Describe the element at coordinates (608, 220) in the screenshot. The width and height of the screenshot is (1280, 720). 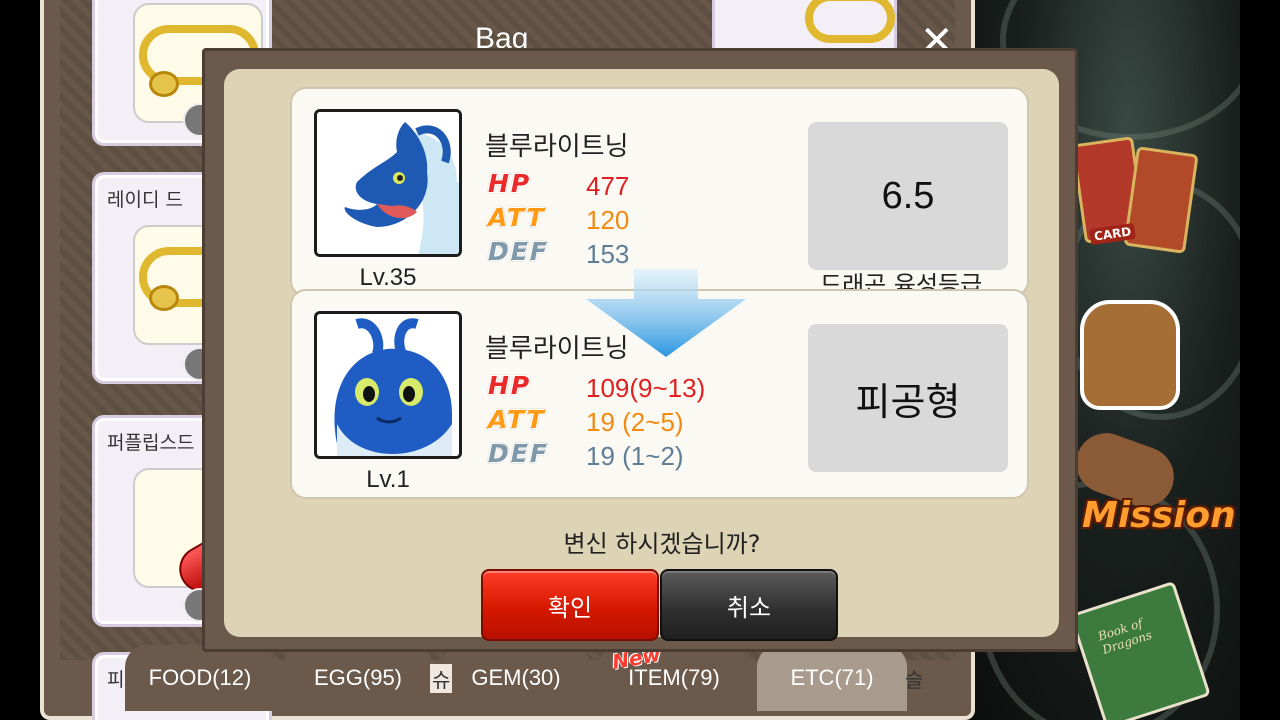
I see `att-value: 120` at that location.